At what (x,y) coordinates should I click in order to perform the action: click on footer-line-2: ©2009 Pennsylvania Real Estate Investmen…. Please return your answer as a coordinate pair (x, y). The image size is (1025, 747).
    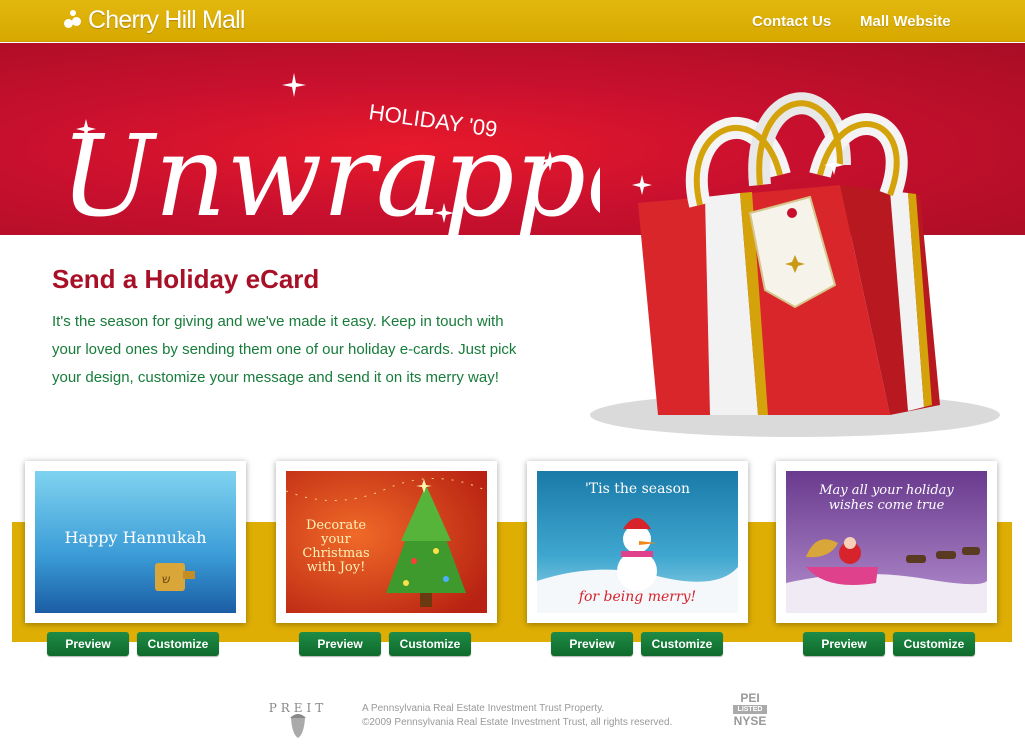
    Looking at the image, I should click on (517, 722).